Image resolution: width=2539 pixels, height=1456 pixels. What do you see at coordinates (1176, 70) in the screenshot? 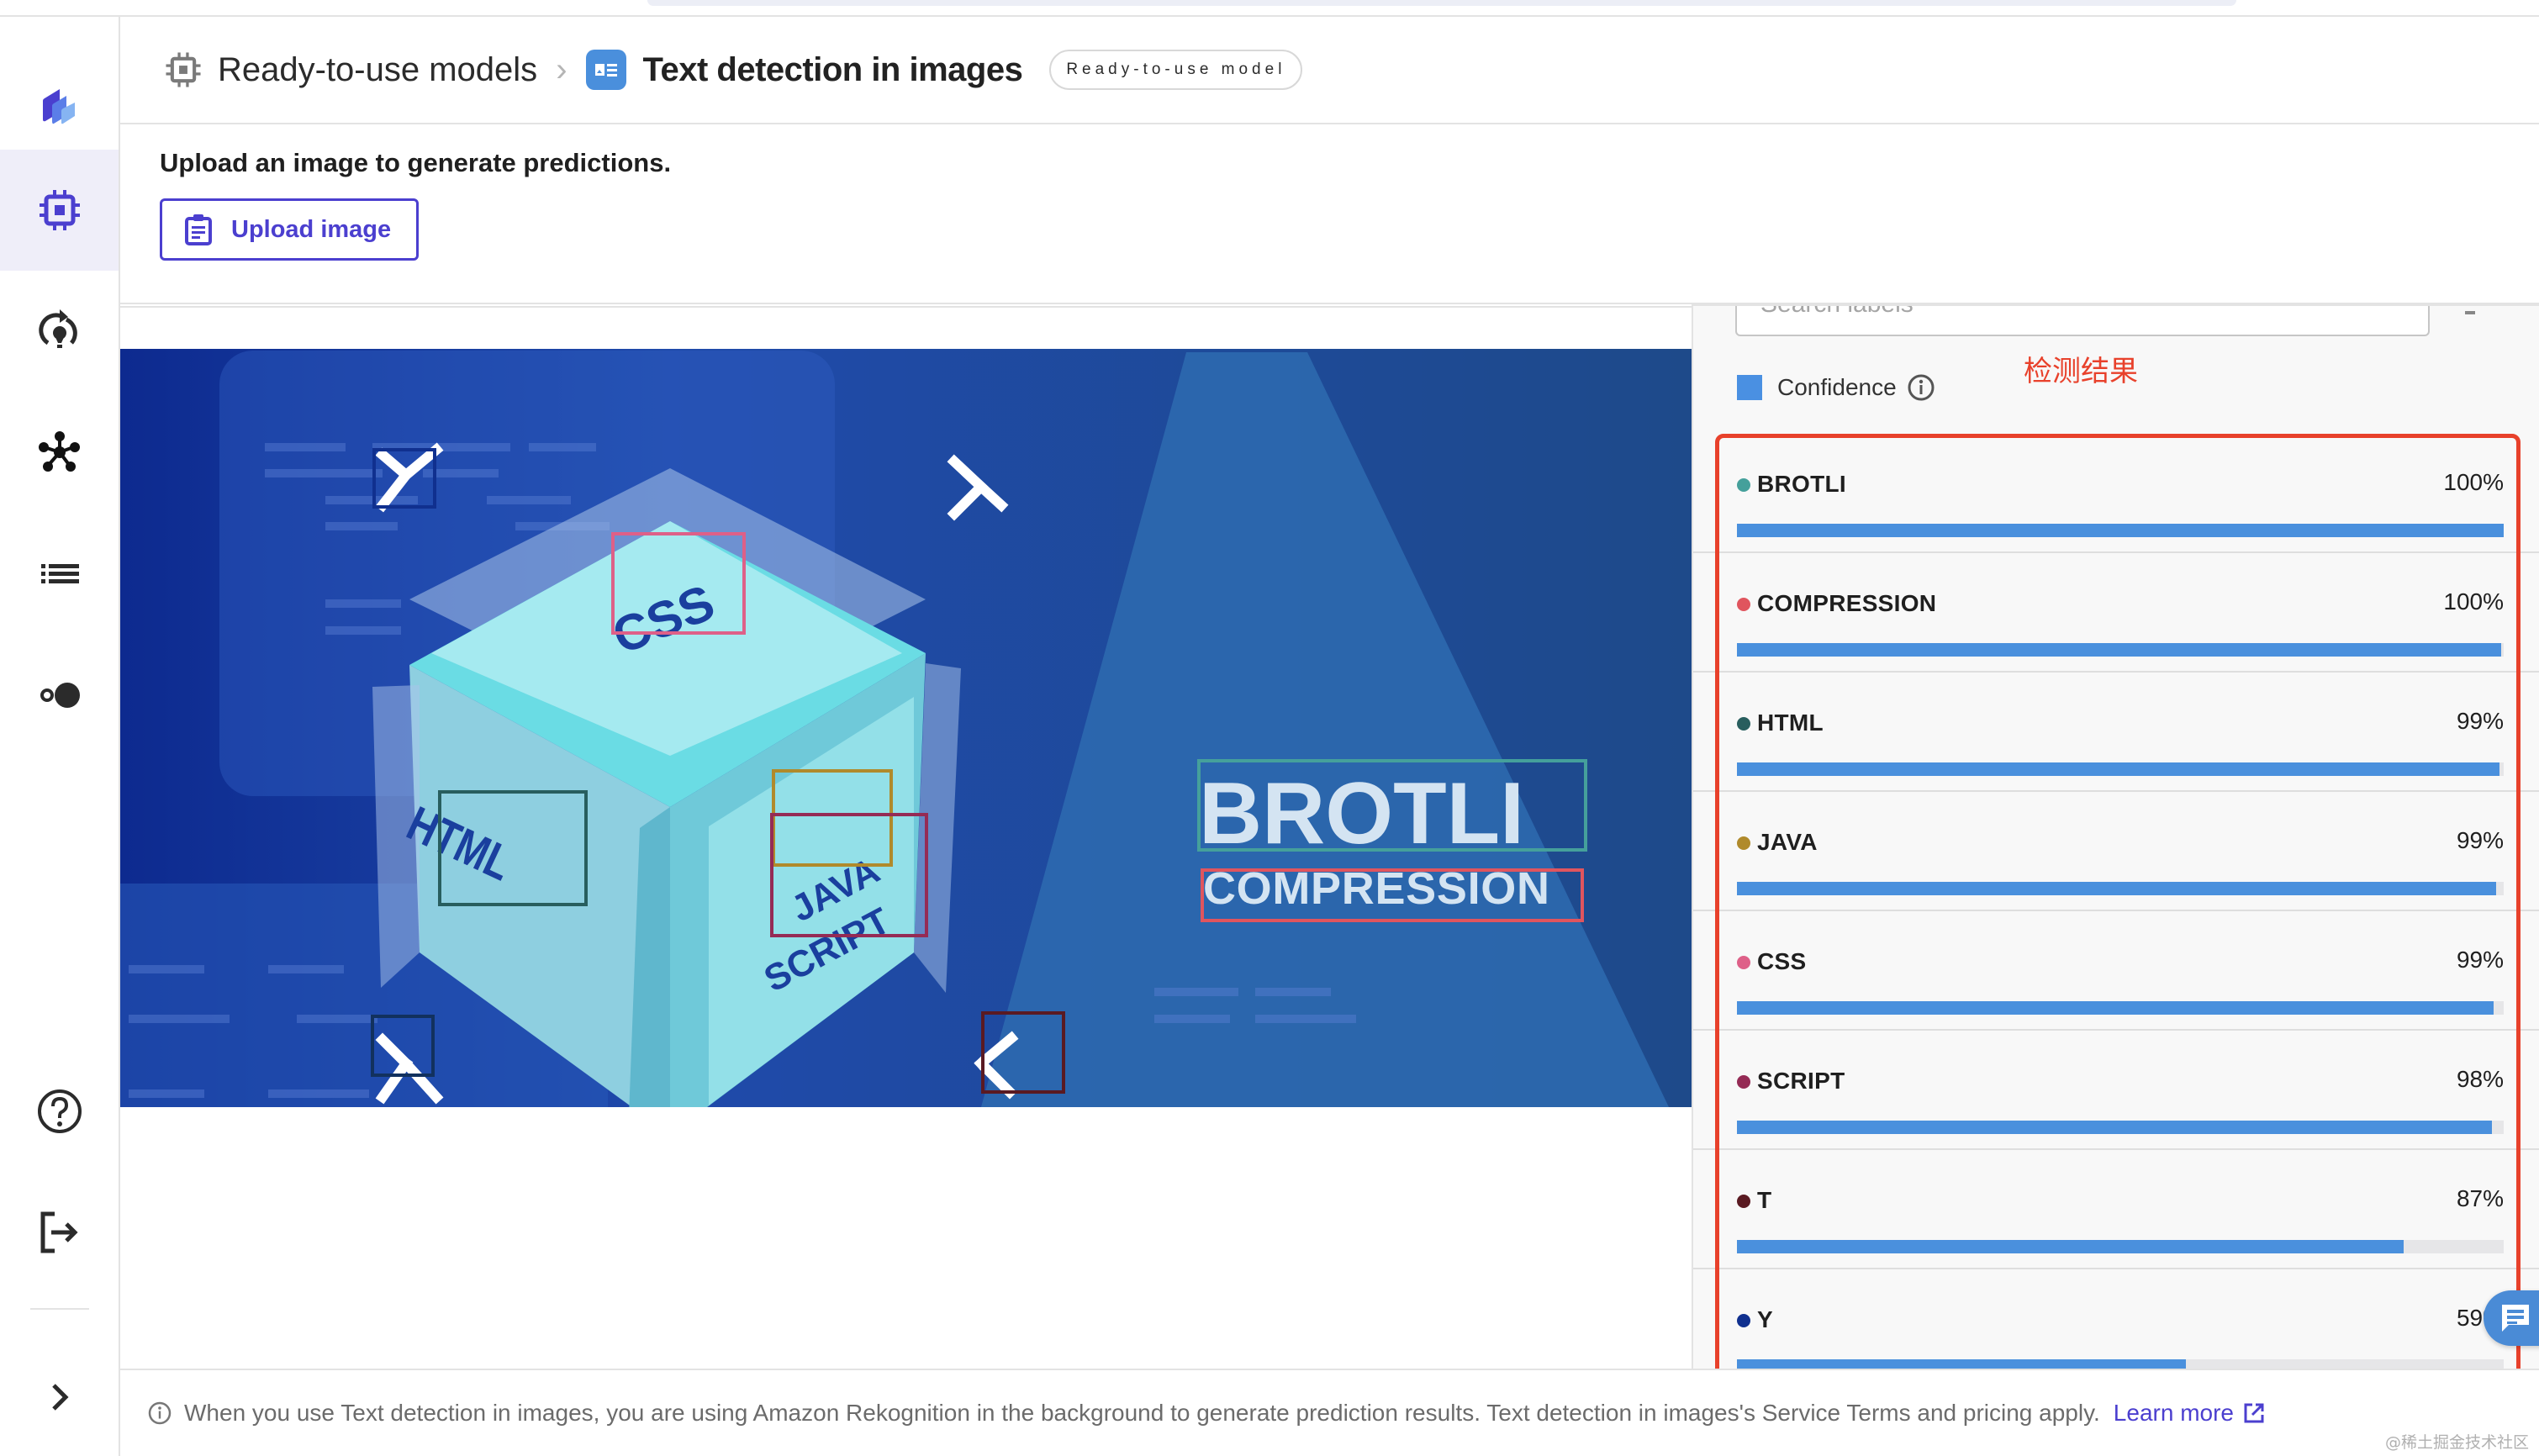
I see `model-type-badge: Ready-to-use model` at bounding box center [1176, 70].